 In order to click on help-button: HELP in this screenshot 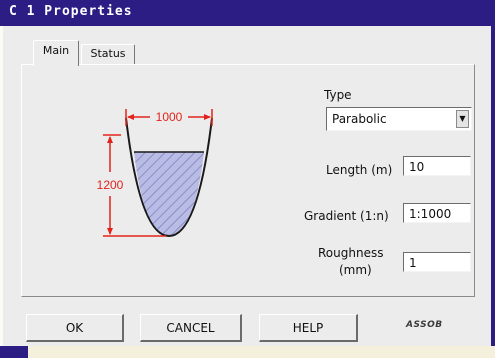, I will do `click(308, 328)`.